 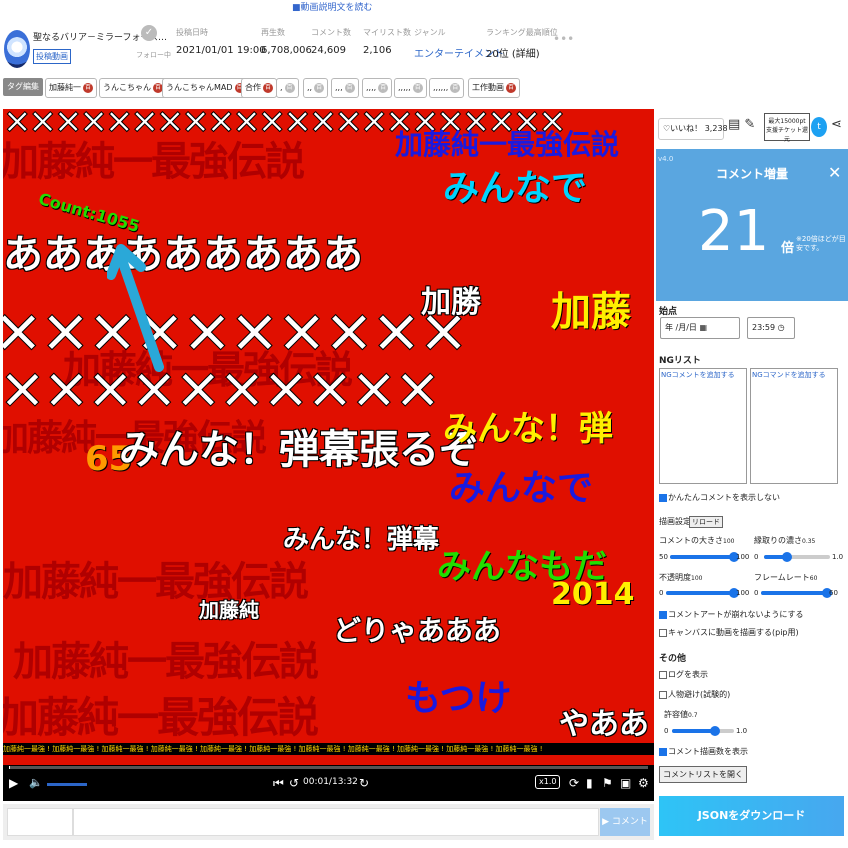 I want to click on settings-icon: ⚙, so click(x=643, y=783).